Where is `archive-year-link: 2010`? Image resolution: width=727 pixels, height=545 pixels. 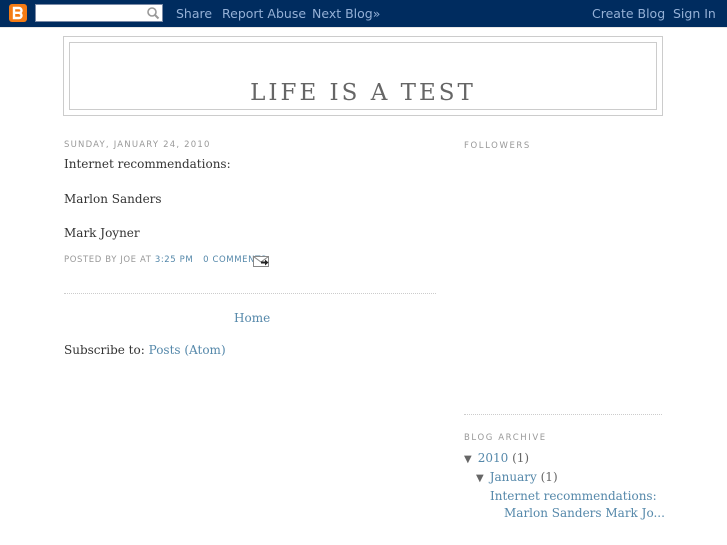 archive-year-link: 2010 is located at coordinates (493, 458).